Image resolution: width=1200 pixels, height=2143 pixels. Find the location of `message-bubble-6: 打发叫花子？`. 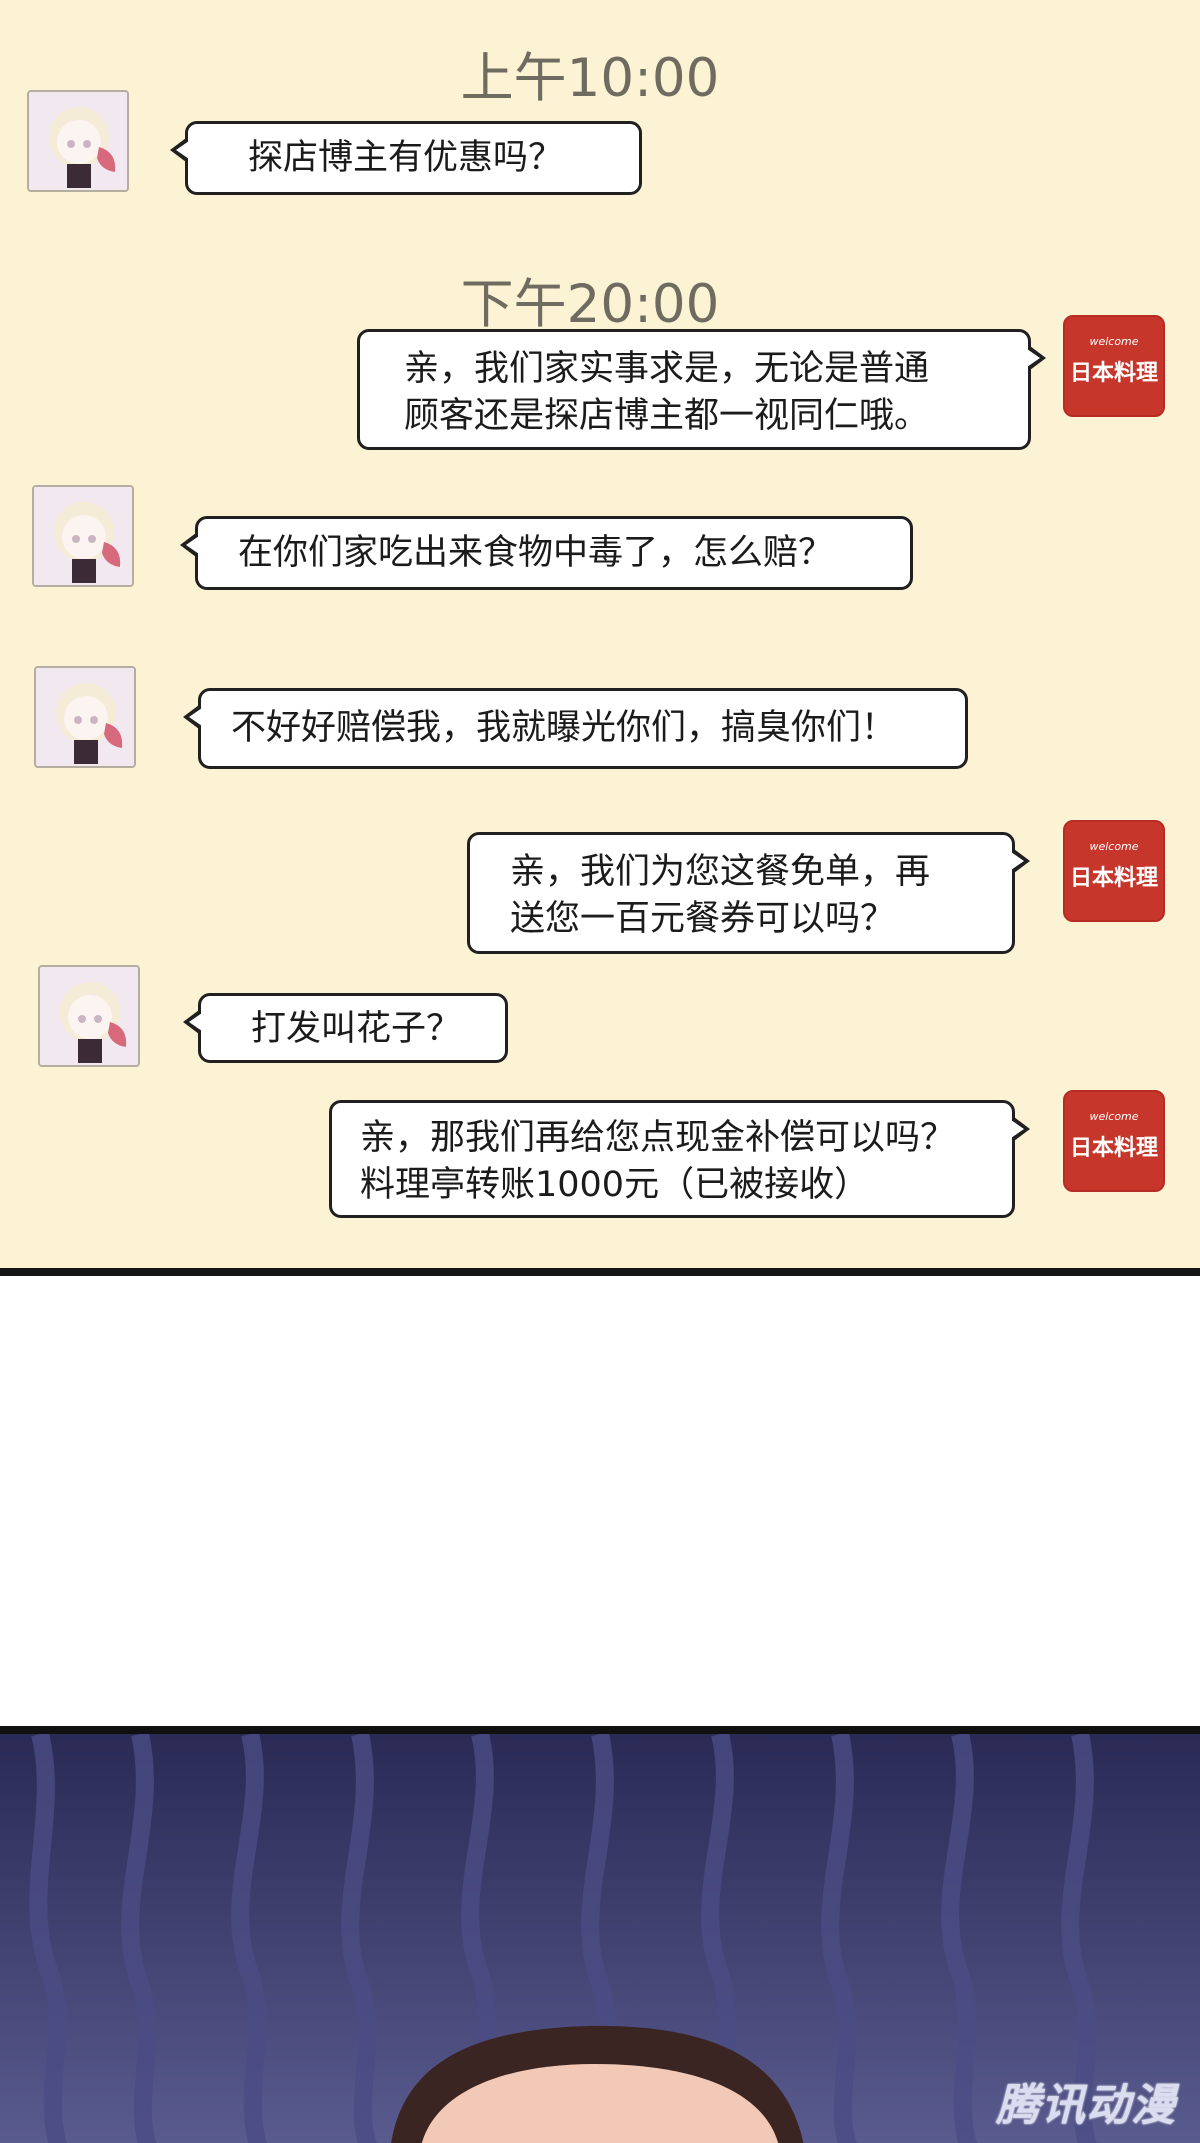

message-bubble-6: 打发叫花子？ is located at coordinates (345, 1028).